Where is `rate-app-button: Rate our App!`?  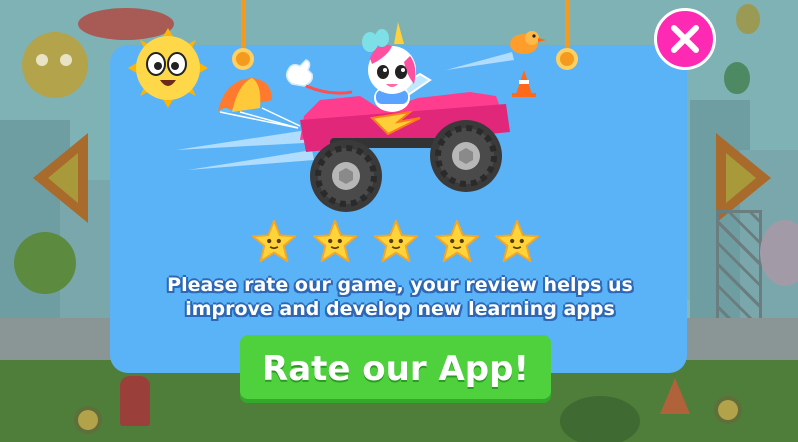 rate-app-button: Rate our App! is located at coordinates (395, 369).